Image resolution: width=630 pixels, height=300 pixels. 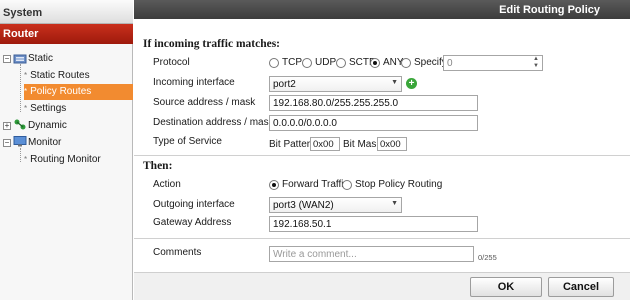 What do you see at coordinates (48, 108) in the screenshot?
I see `sidebar-item-label: Settings` at bounding box center [48, 108].